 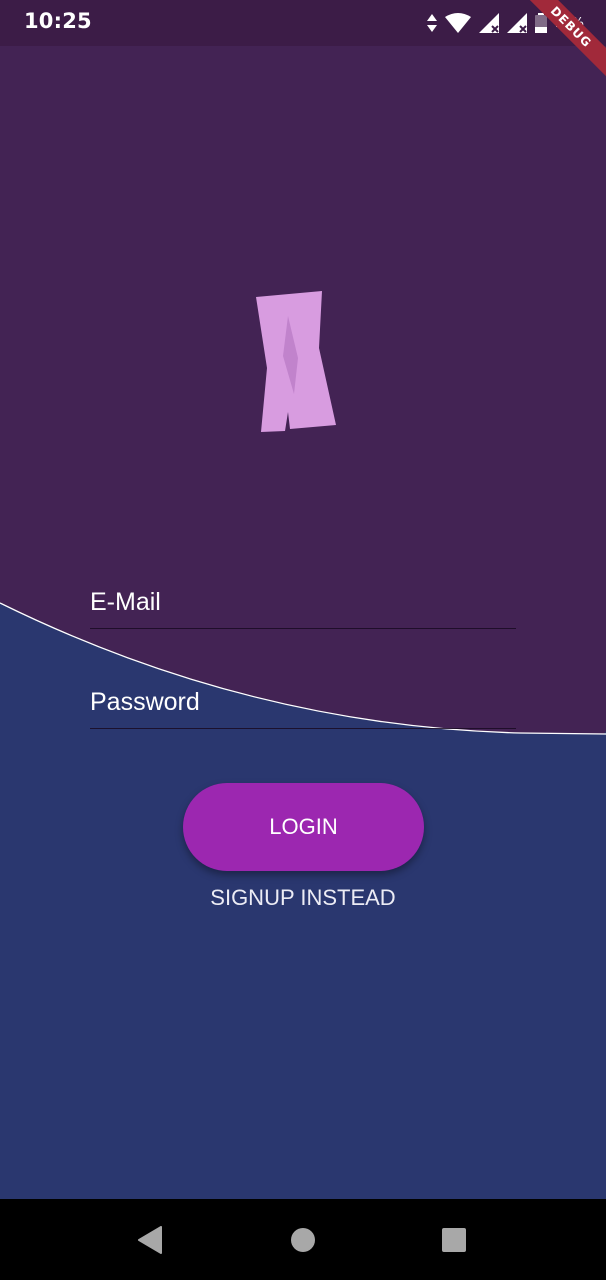 I want to click on status-bar: 10:25 24%, so click(x=303, y=23).